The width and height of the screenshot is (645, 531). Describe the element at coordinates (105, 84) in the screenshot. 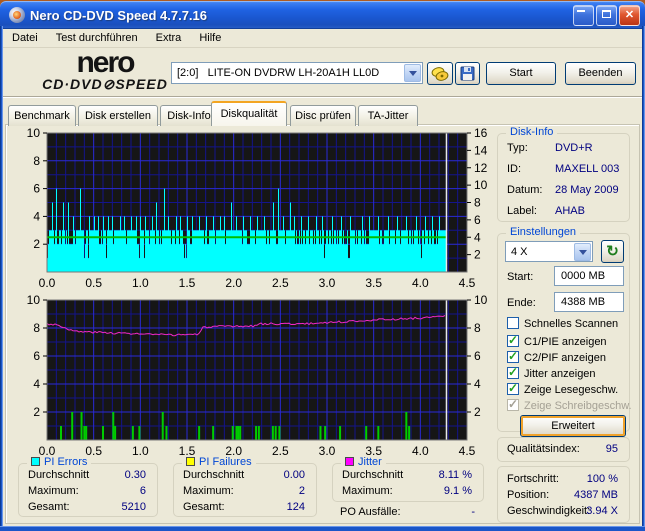

I see `cd-dvd-speed-logo-text: CD·DVD⊘SPEED` at that location.